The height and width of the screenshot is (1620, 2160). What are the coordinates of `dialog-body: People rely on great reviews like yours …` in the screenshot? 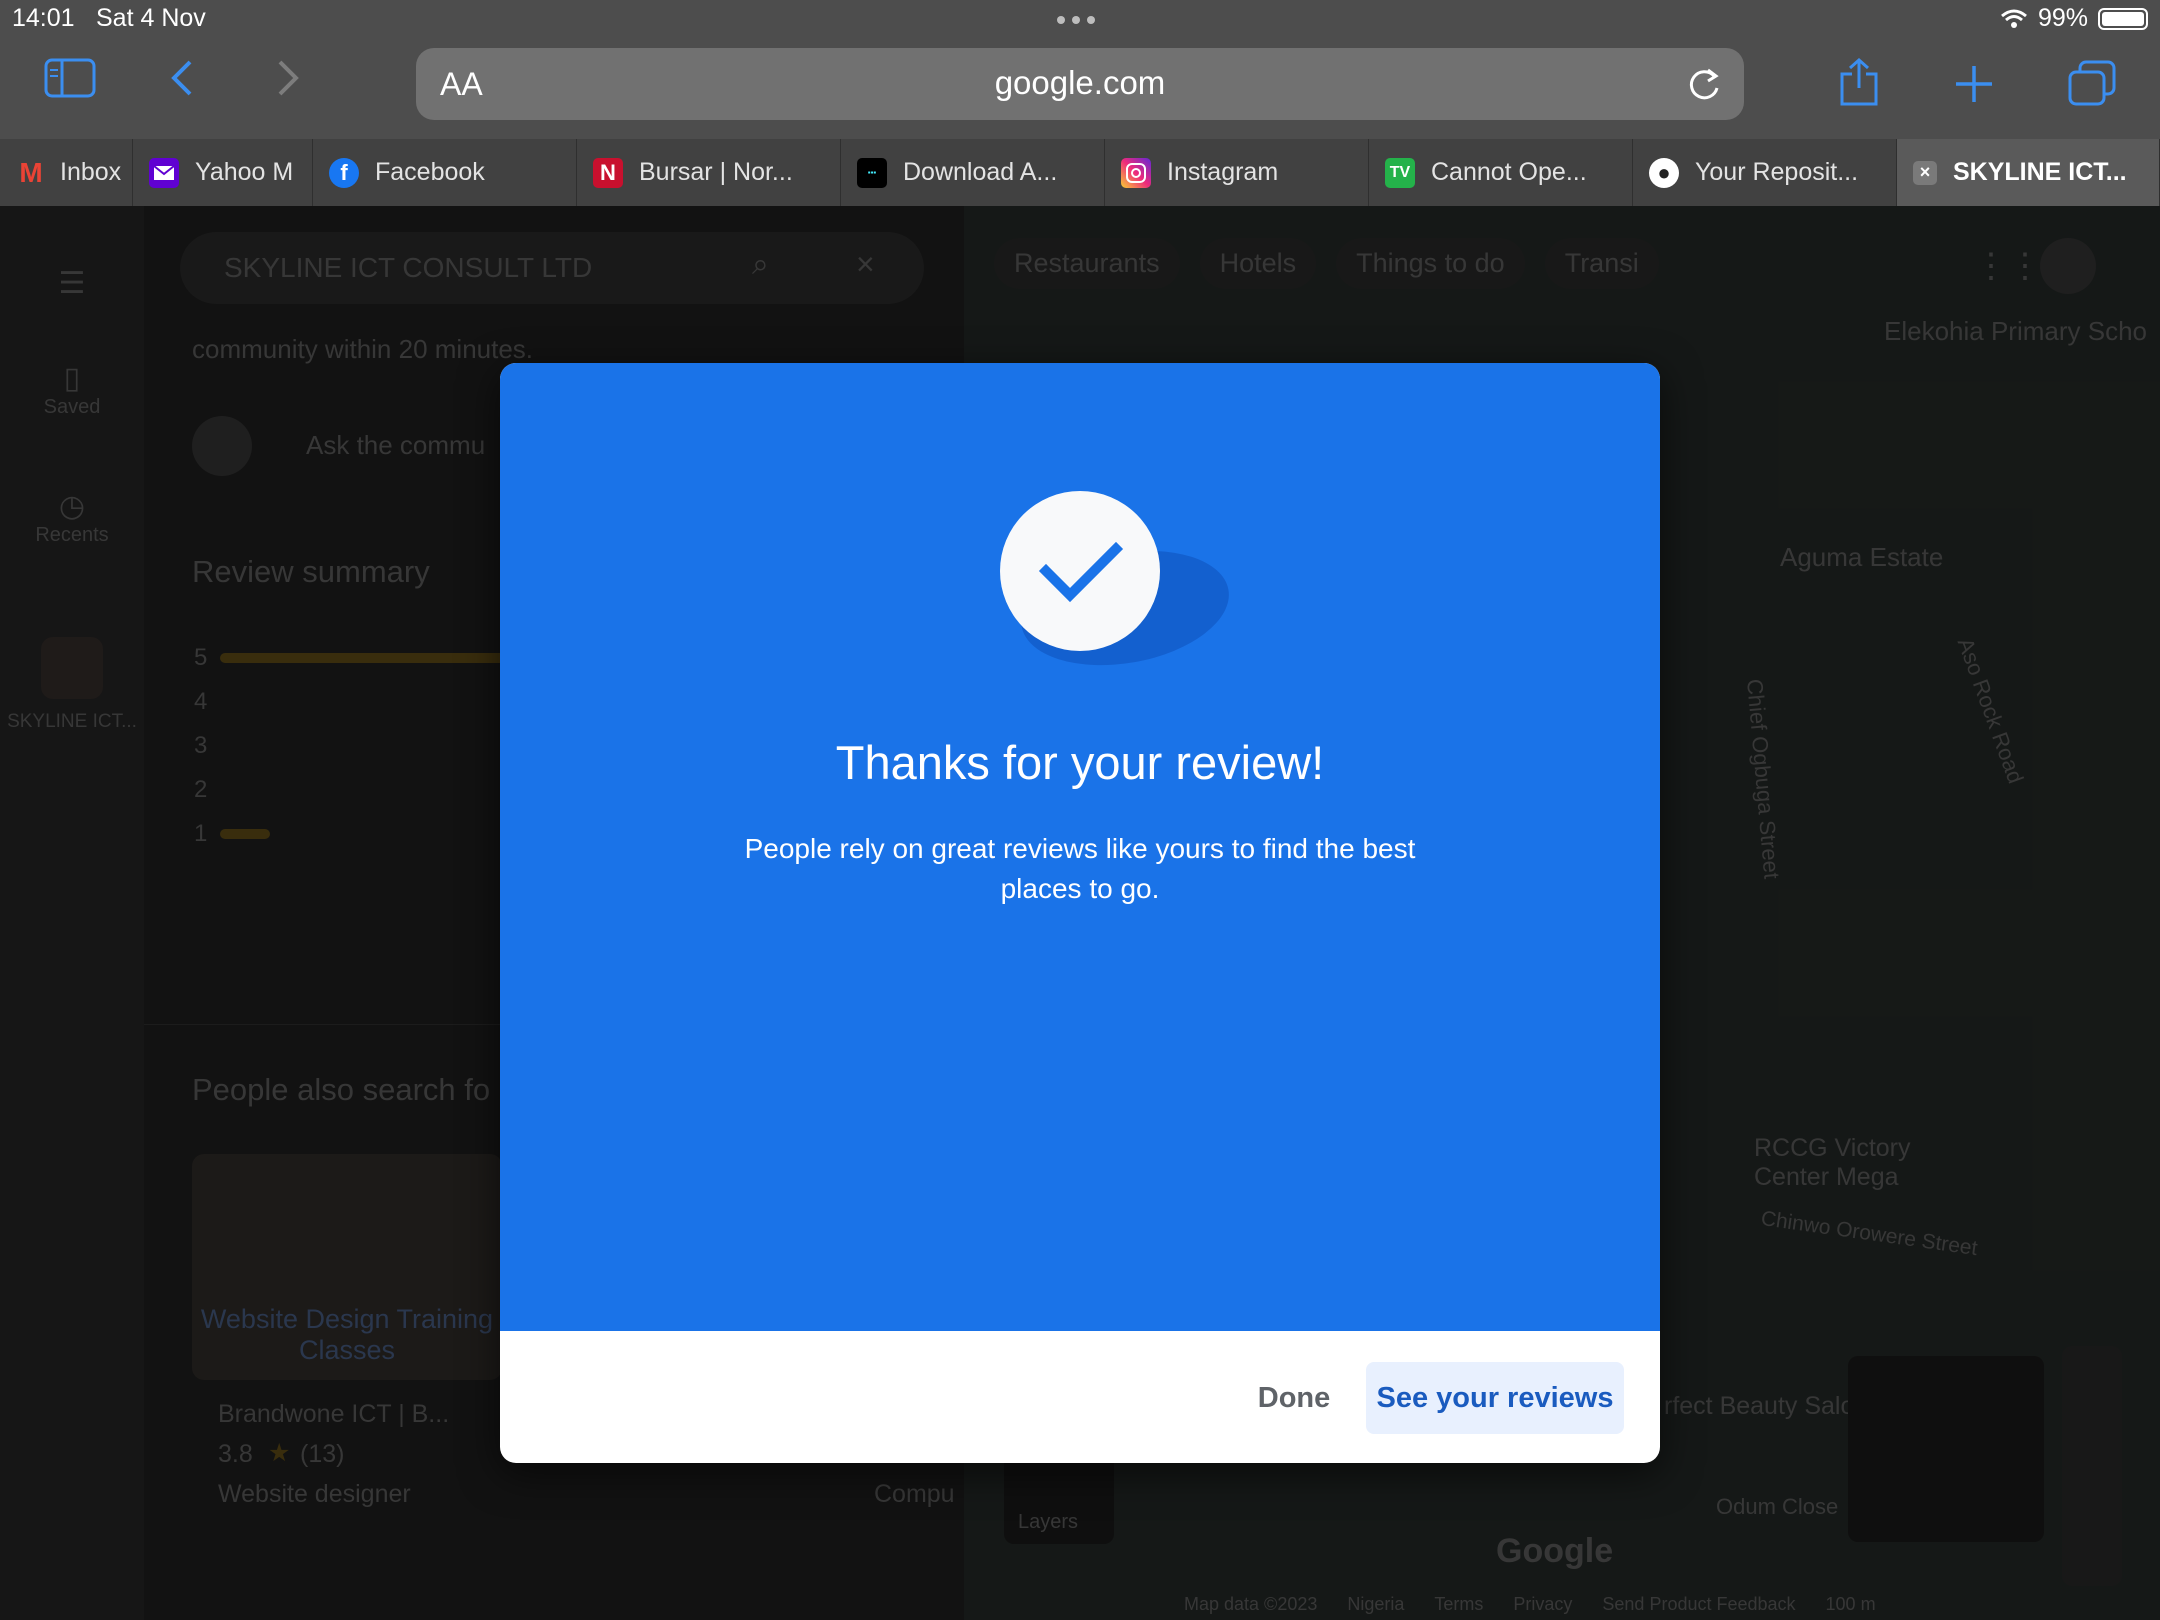 It's located at (1080, 868).